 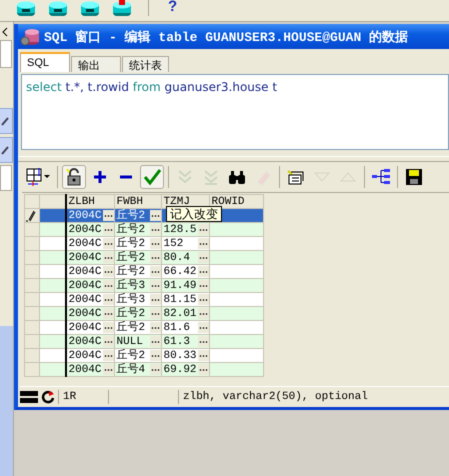 What do you see at coordinates (45, 62) in the screenshot?
I see `tab: SQL` at bounding box center [45, 62].